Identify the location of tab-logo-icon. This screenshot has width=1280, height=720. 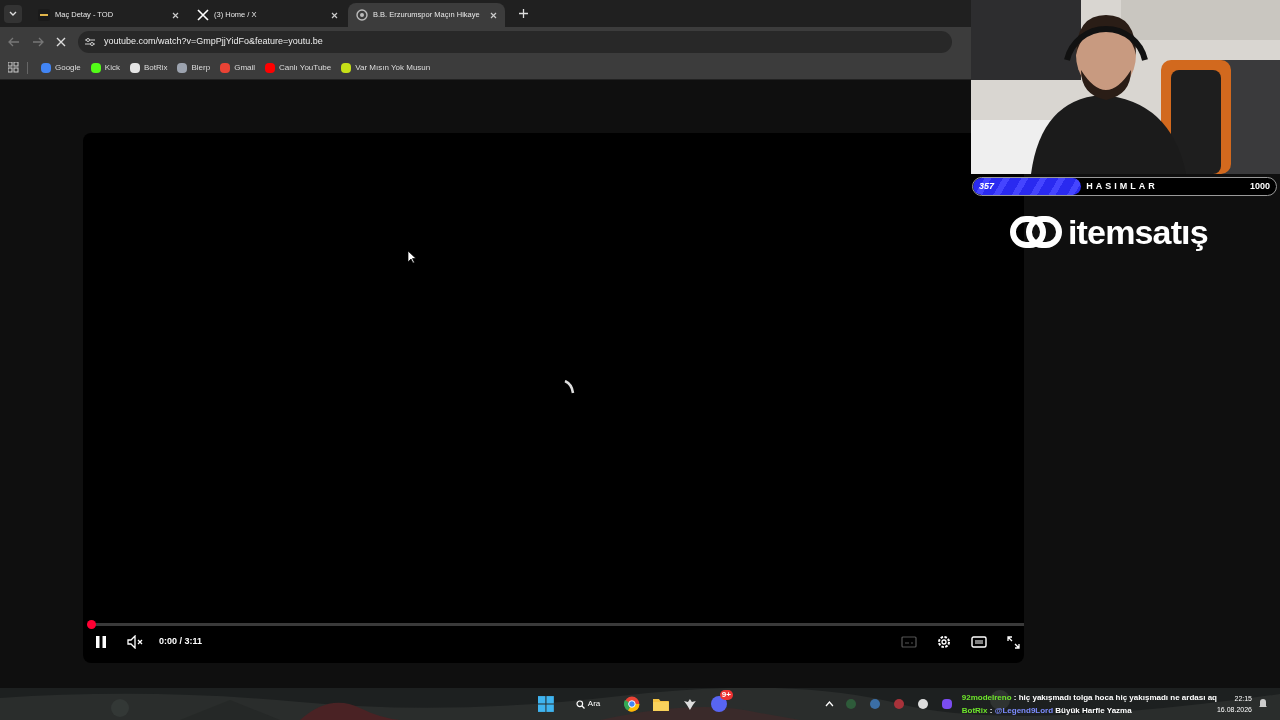
(44, 15).